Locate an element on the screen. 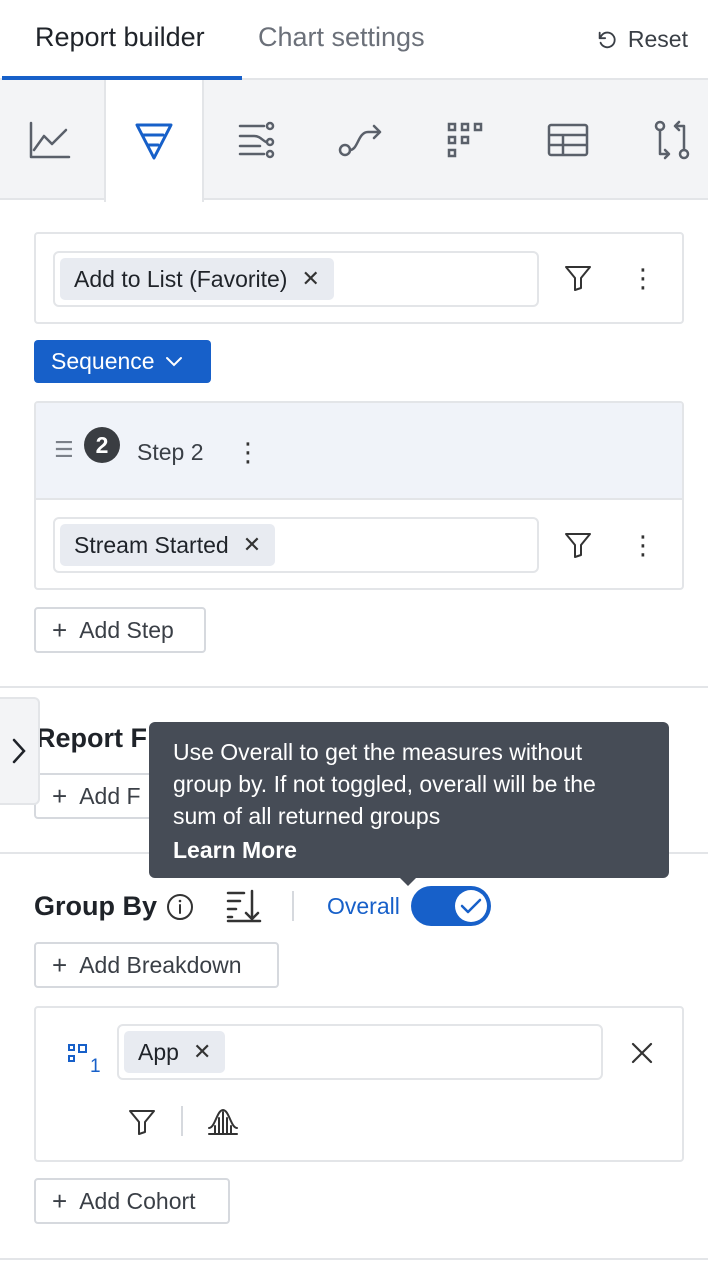  drag-handle-icon: ☰ is located at coordinates (64, 450).